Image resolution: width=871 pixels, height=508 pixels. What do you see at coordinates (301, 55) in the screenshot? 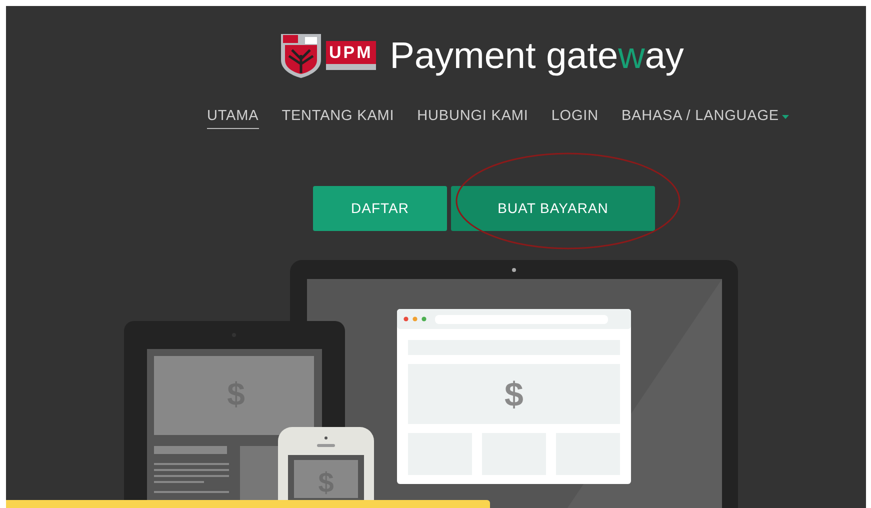
I see `shield-logo-icon` at bounding box center [301, 55].